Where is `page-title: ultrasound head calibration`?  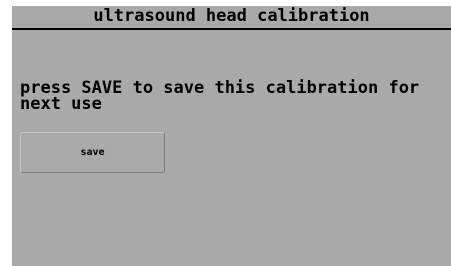 page-title: ultrasound head calibration is located at coordinates (231, 16).